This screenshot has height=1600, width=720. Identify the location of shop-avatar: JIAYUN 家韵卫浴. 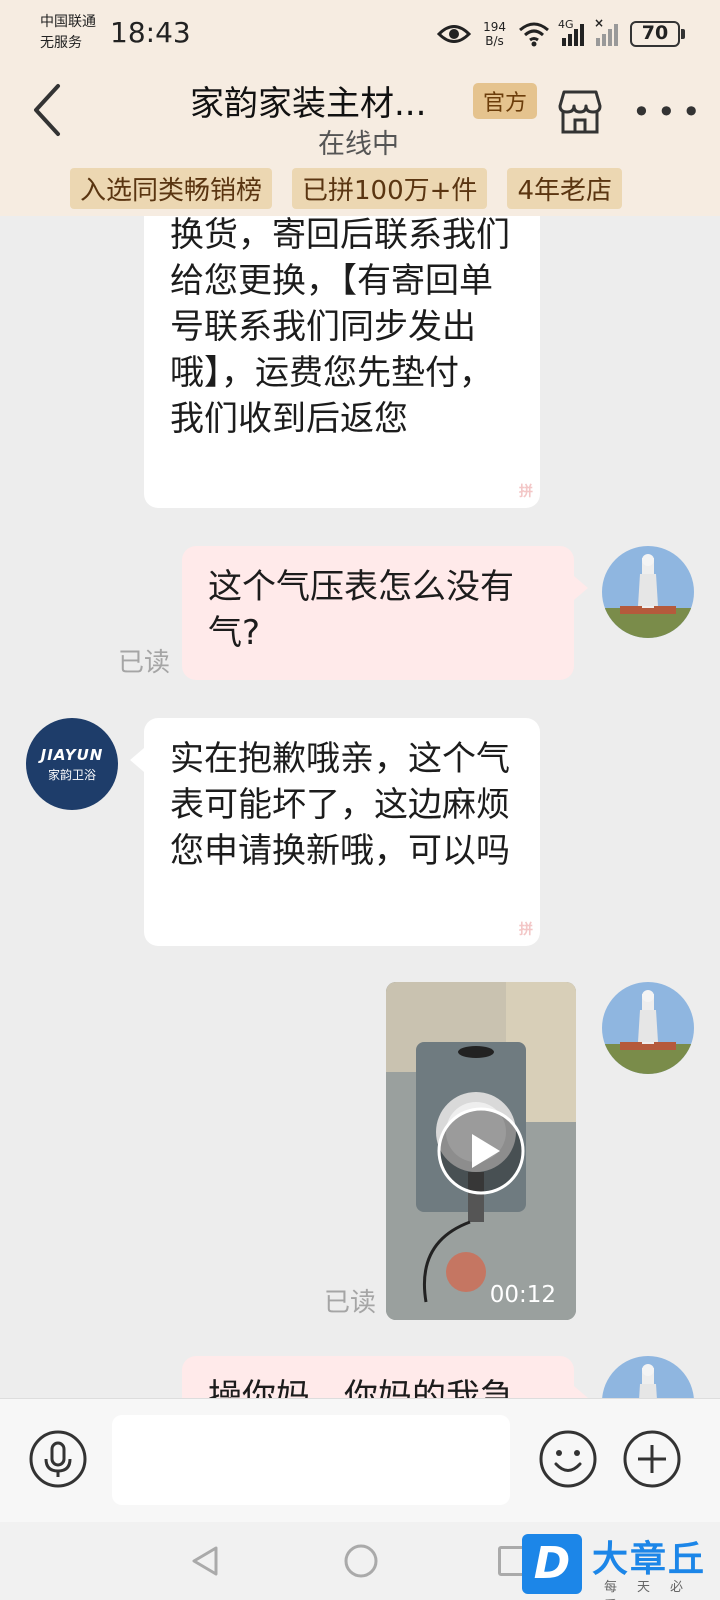
(72, 764).